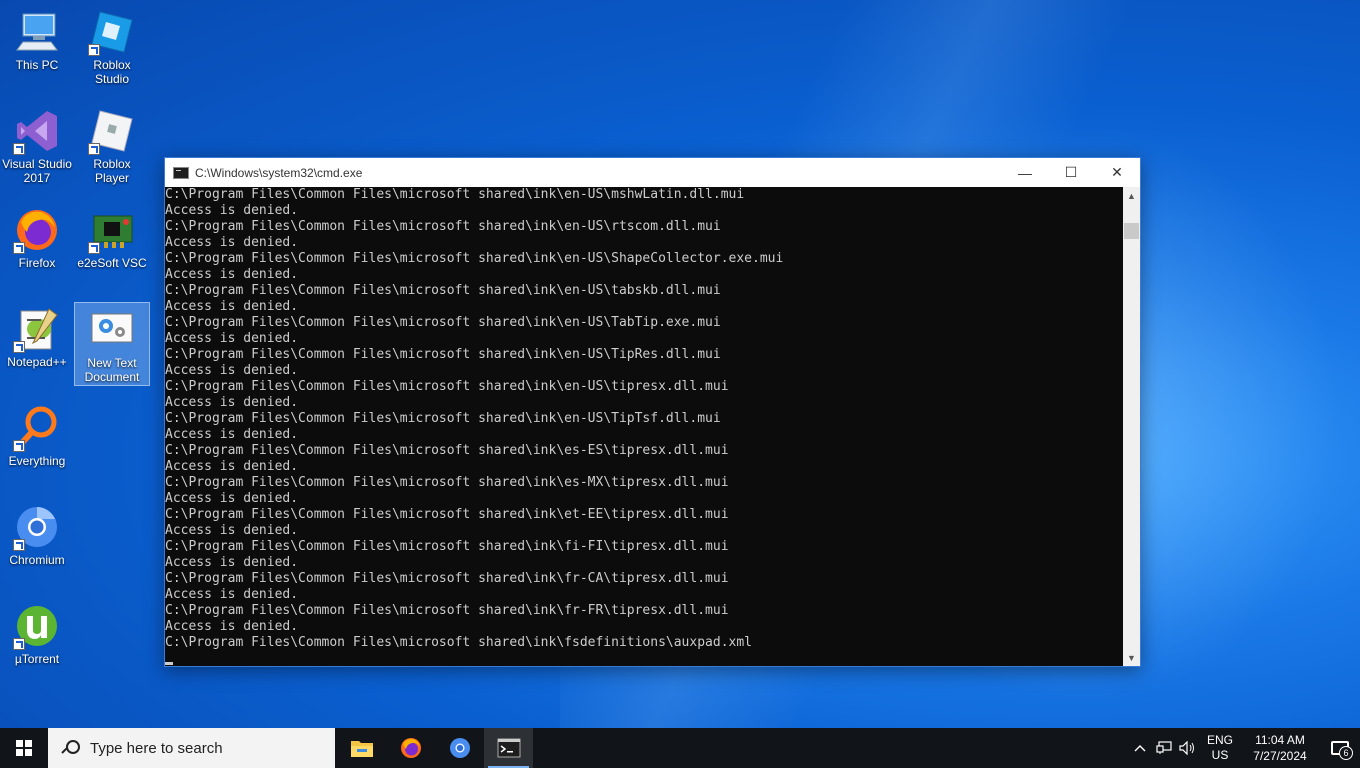 The height and width of the screenshot is (768, 1360). I want to click on e2esoft-vsc-icon, so click(112, 230).